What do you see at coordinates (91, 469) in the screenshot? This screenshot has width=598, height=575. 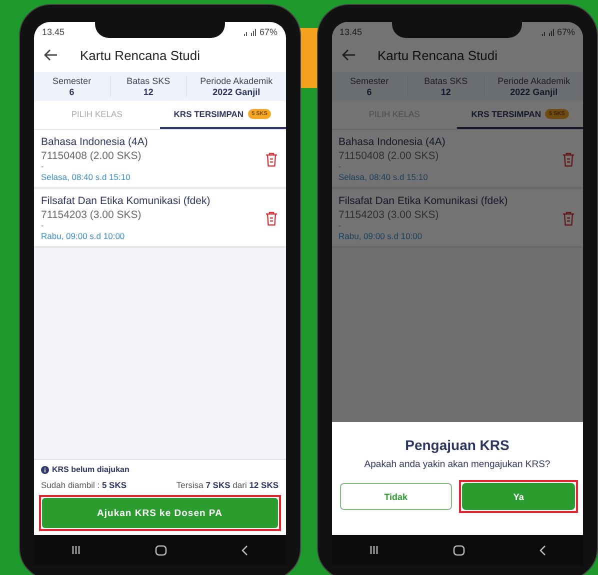 I see `submission-status: KRS belum diajukan` at bounding box center [91, 469].